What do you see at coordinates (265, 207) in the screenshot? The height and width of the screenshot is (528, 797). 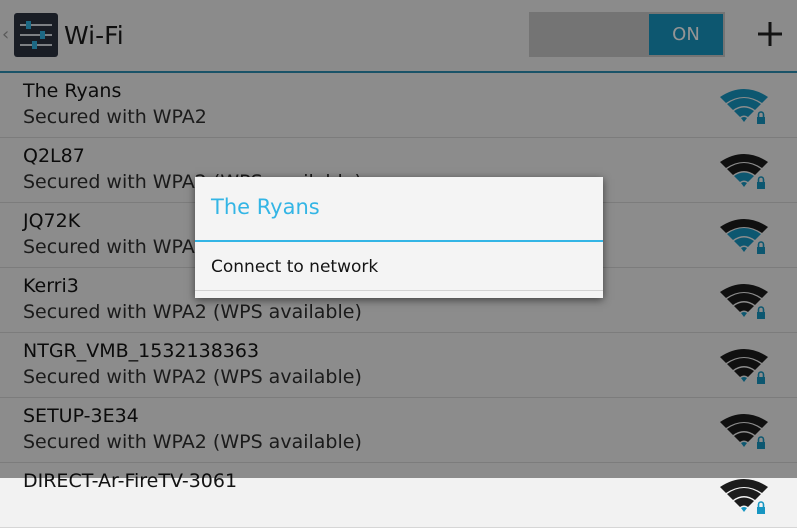 I see `dialog-title: The Ryans` at bounding box center [265, 207].